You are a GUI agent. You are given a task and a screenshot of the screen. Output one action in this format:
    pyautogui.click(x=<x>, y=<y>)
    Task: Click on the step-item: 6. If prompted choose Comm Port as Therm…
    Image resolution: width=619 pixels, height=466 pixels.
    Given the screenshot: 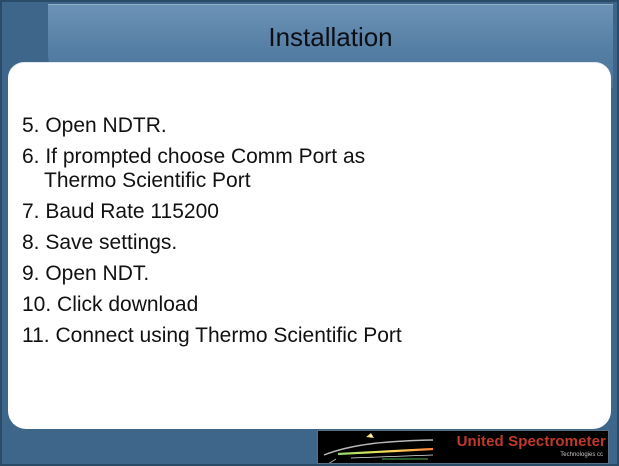 What is the action you would take?
    pyautogui.click(x=302, y=168)
    